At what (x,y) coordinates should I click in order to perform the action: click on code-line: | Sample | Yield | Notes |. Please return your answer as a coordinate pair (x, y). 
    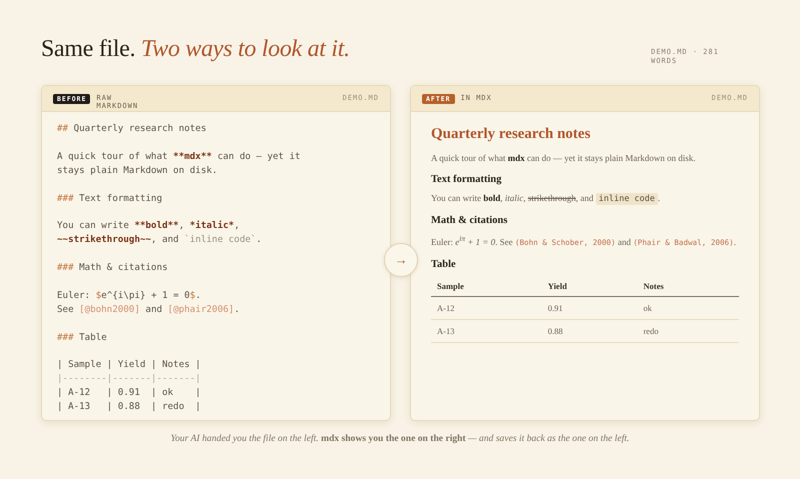
    Looking at the image, I should click on (129, 365).